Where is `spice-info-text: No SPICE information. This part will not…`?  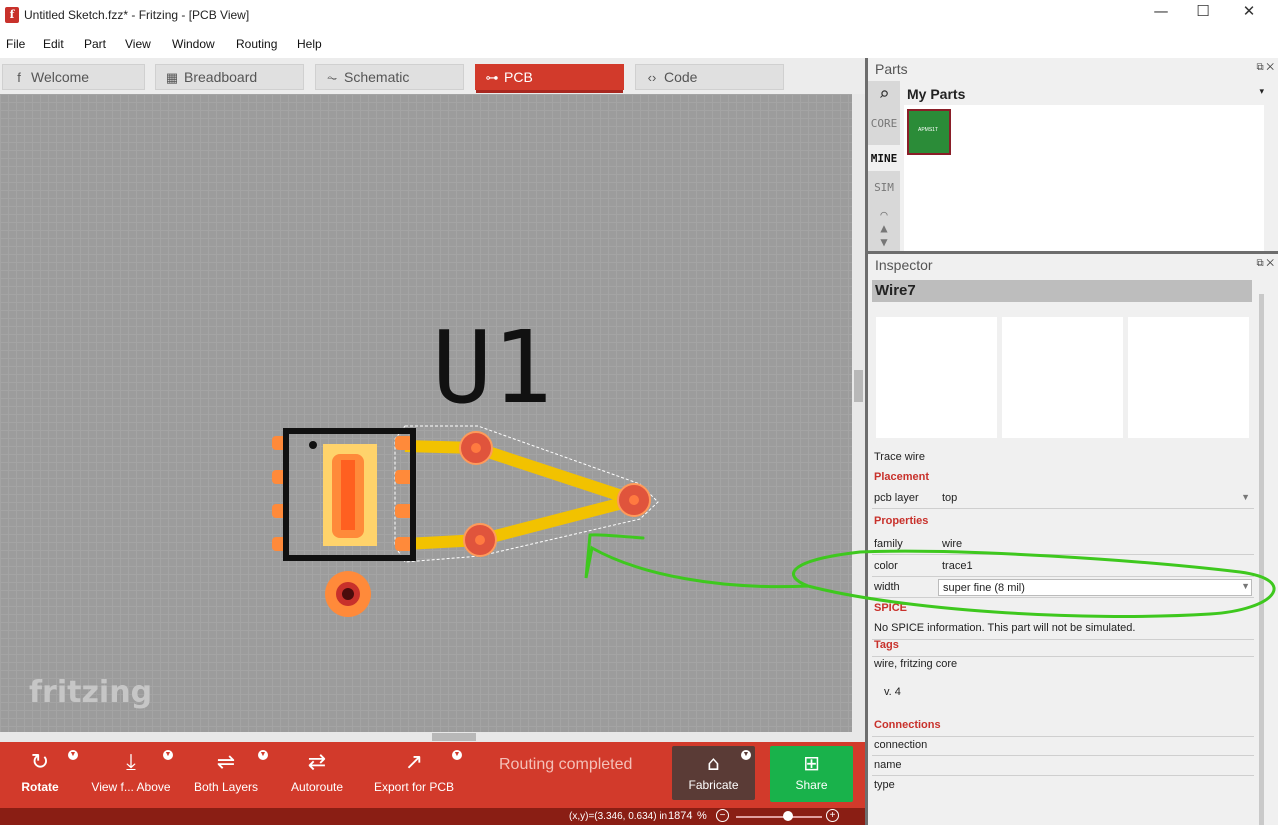
spice-info-text: No SPICE information. This part will not… is located at coordinates (1005, 628).